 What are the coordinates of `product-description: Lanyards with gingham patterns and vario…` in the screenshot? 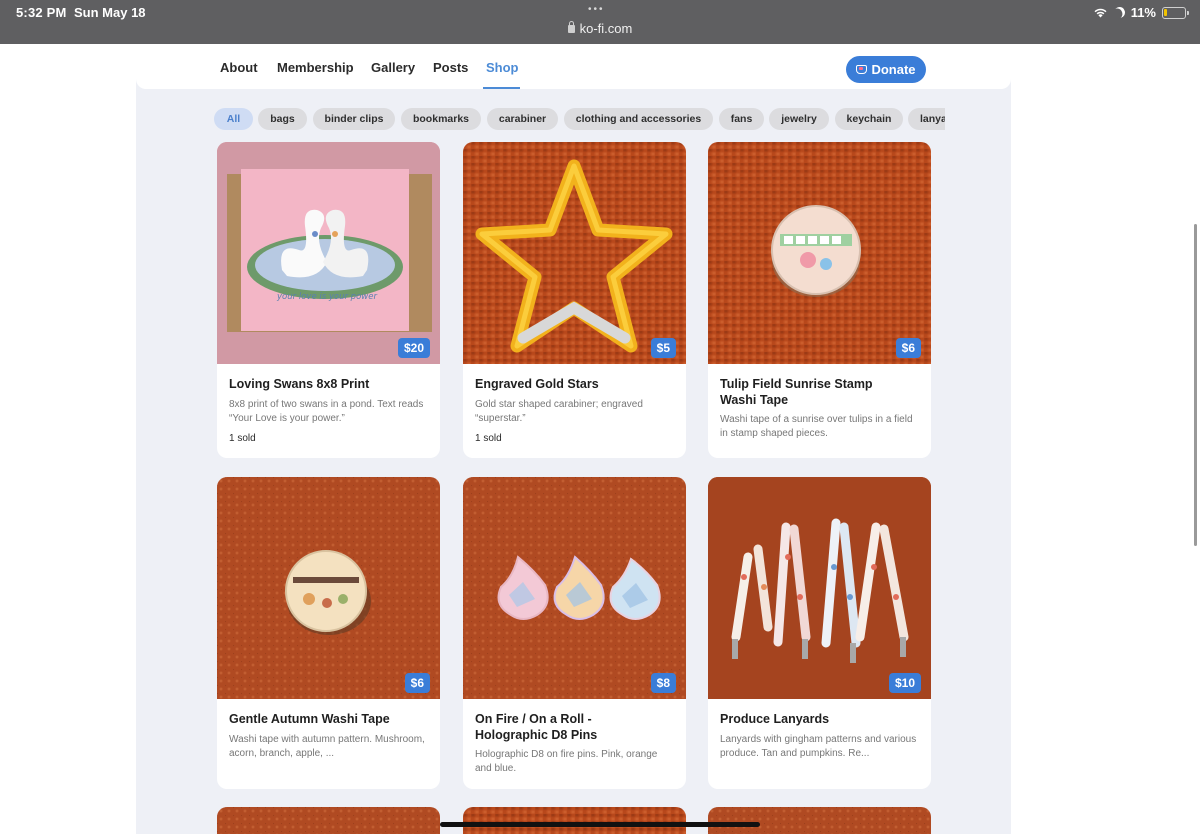 It's located at (818, 746).